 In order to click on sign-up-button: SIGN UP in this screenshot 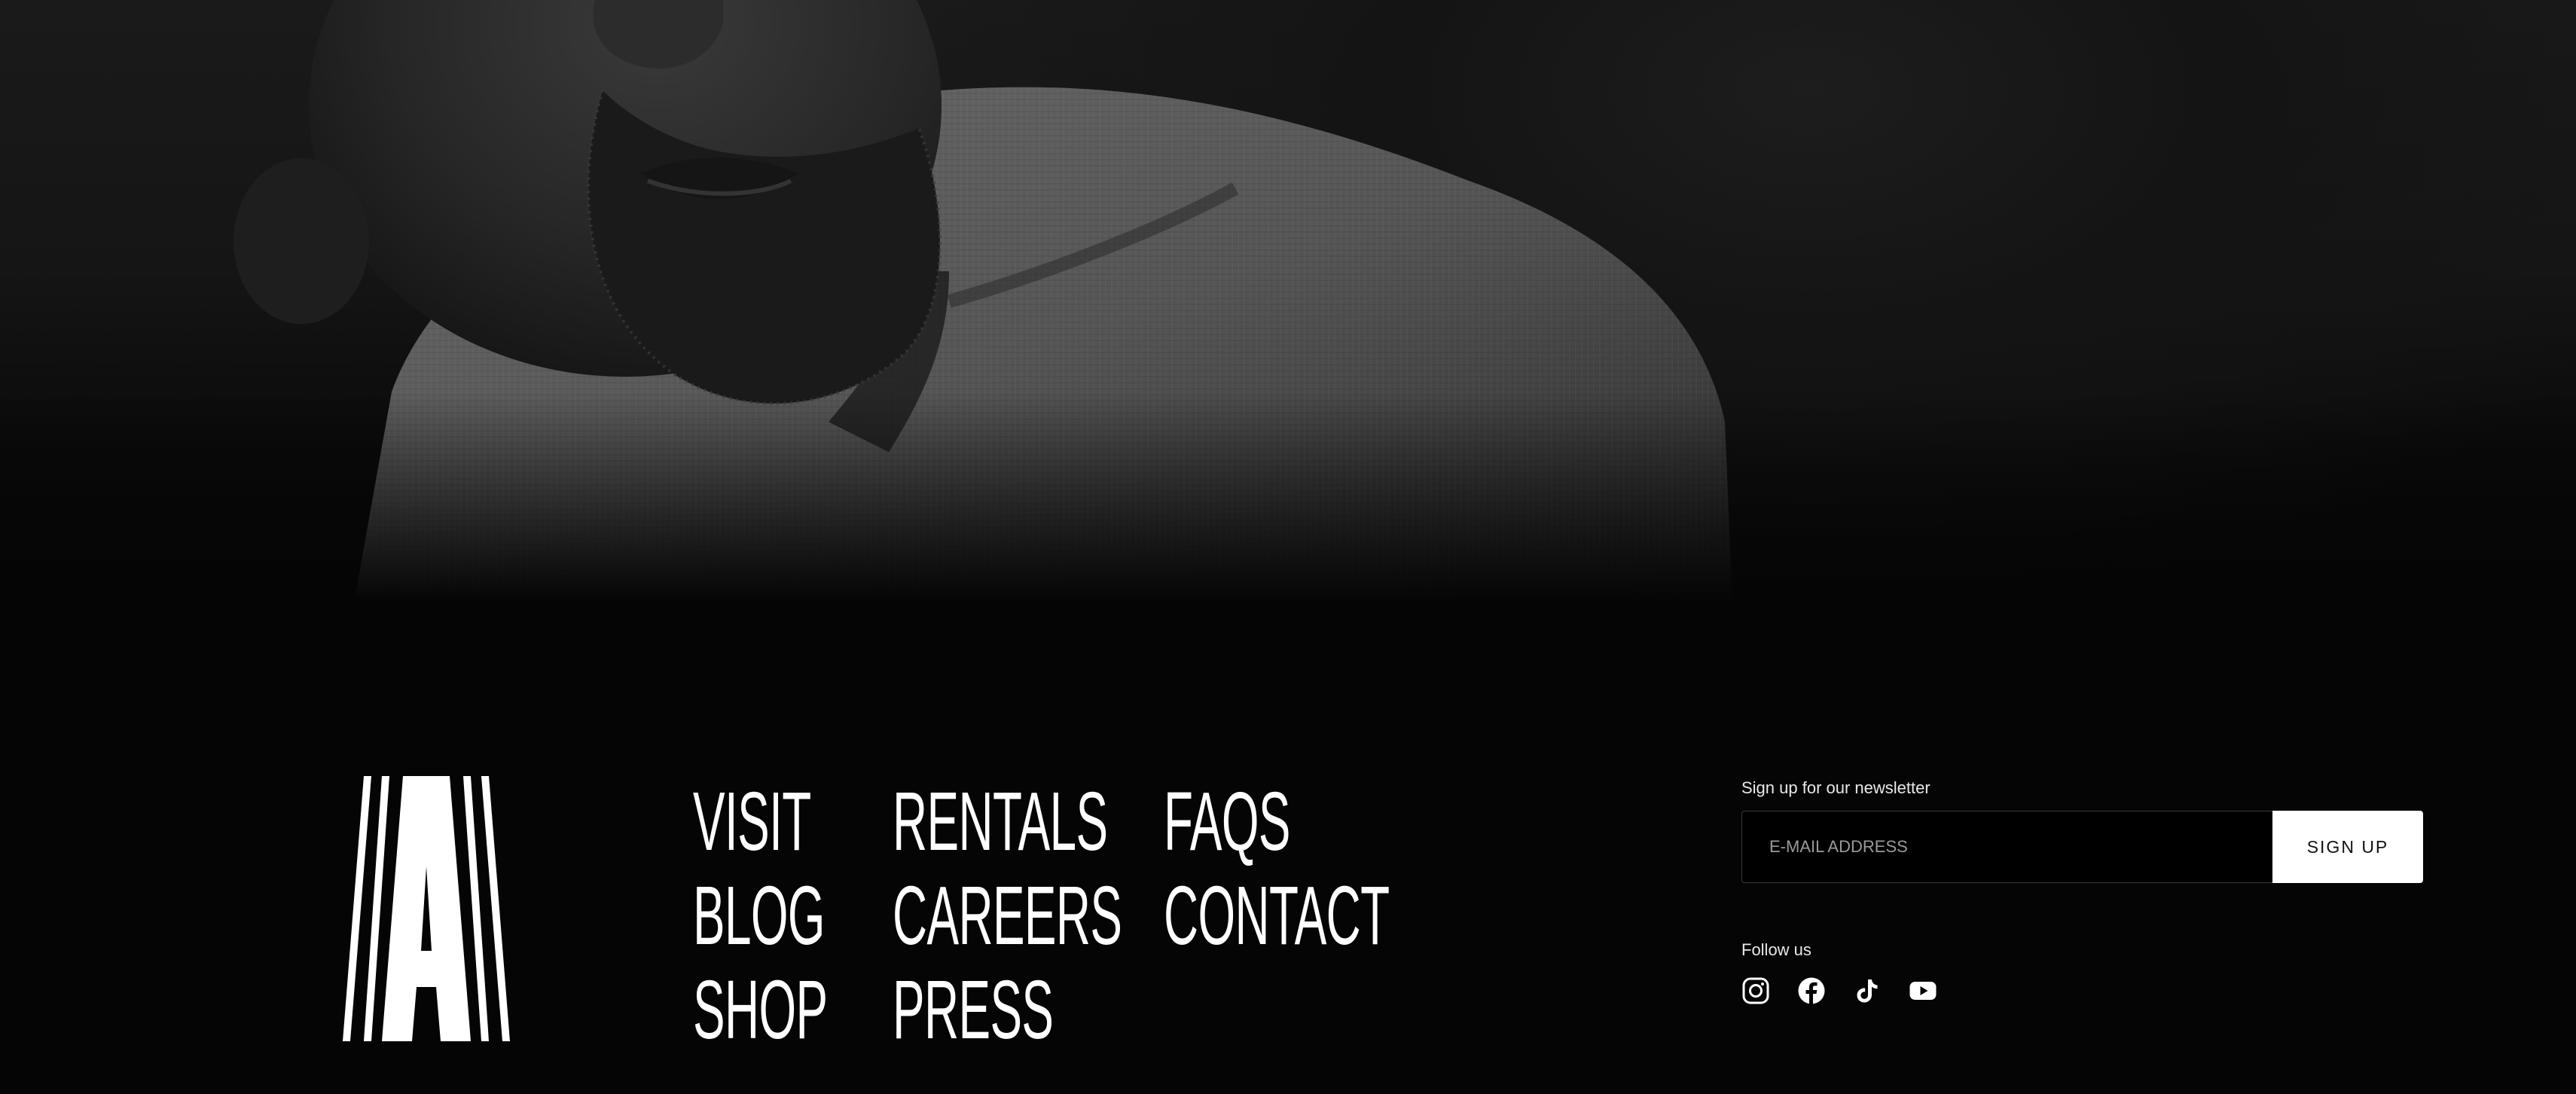, I will do `click(2348, 847)`.